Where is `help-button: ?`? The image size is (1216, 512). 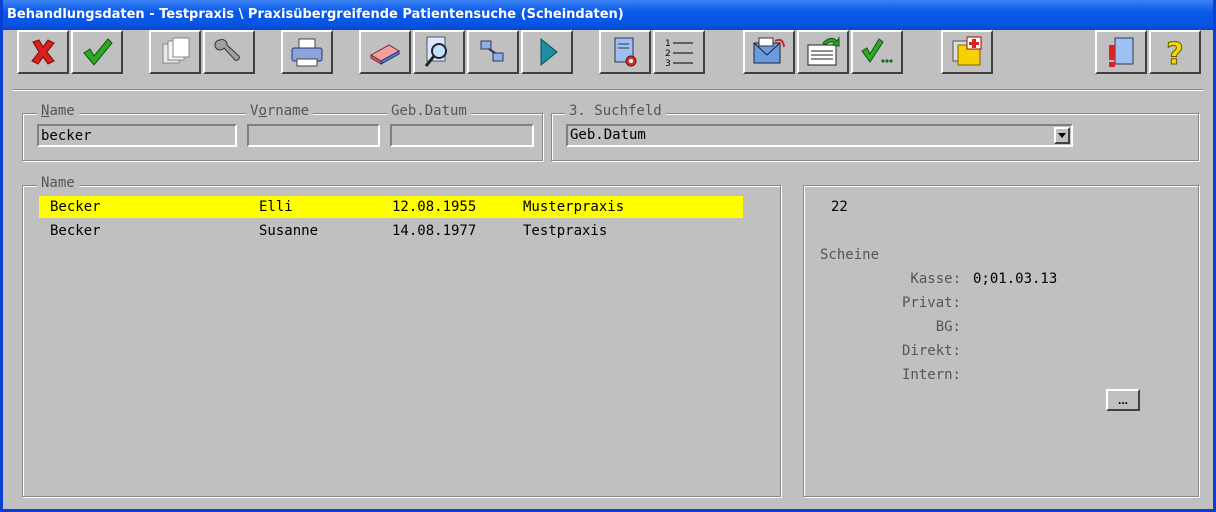 help-button: ? is located at coordinates (1175, 52).